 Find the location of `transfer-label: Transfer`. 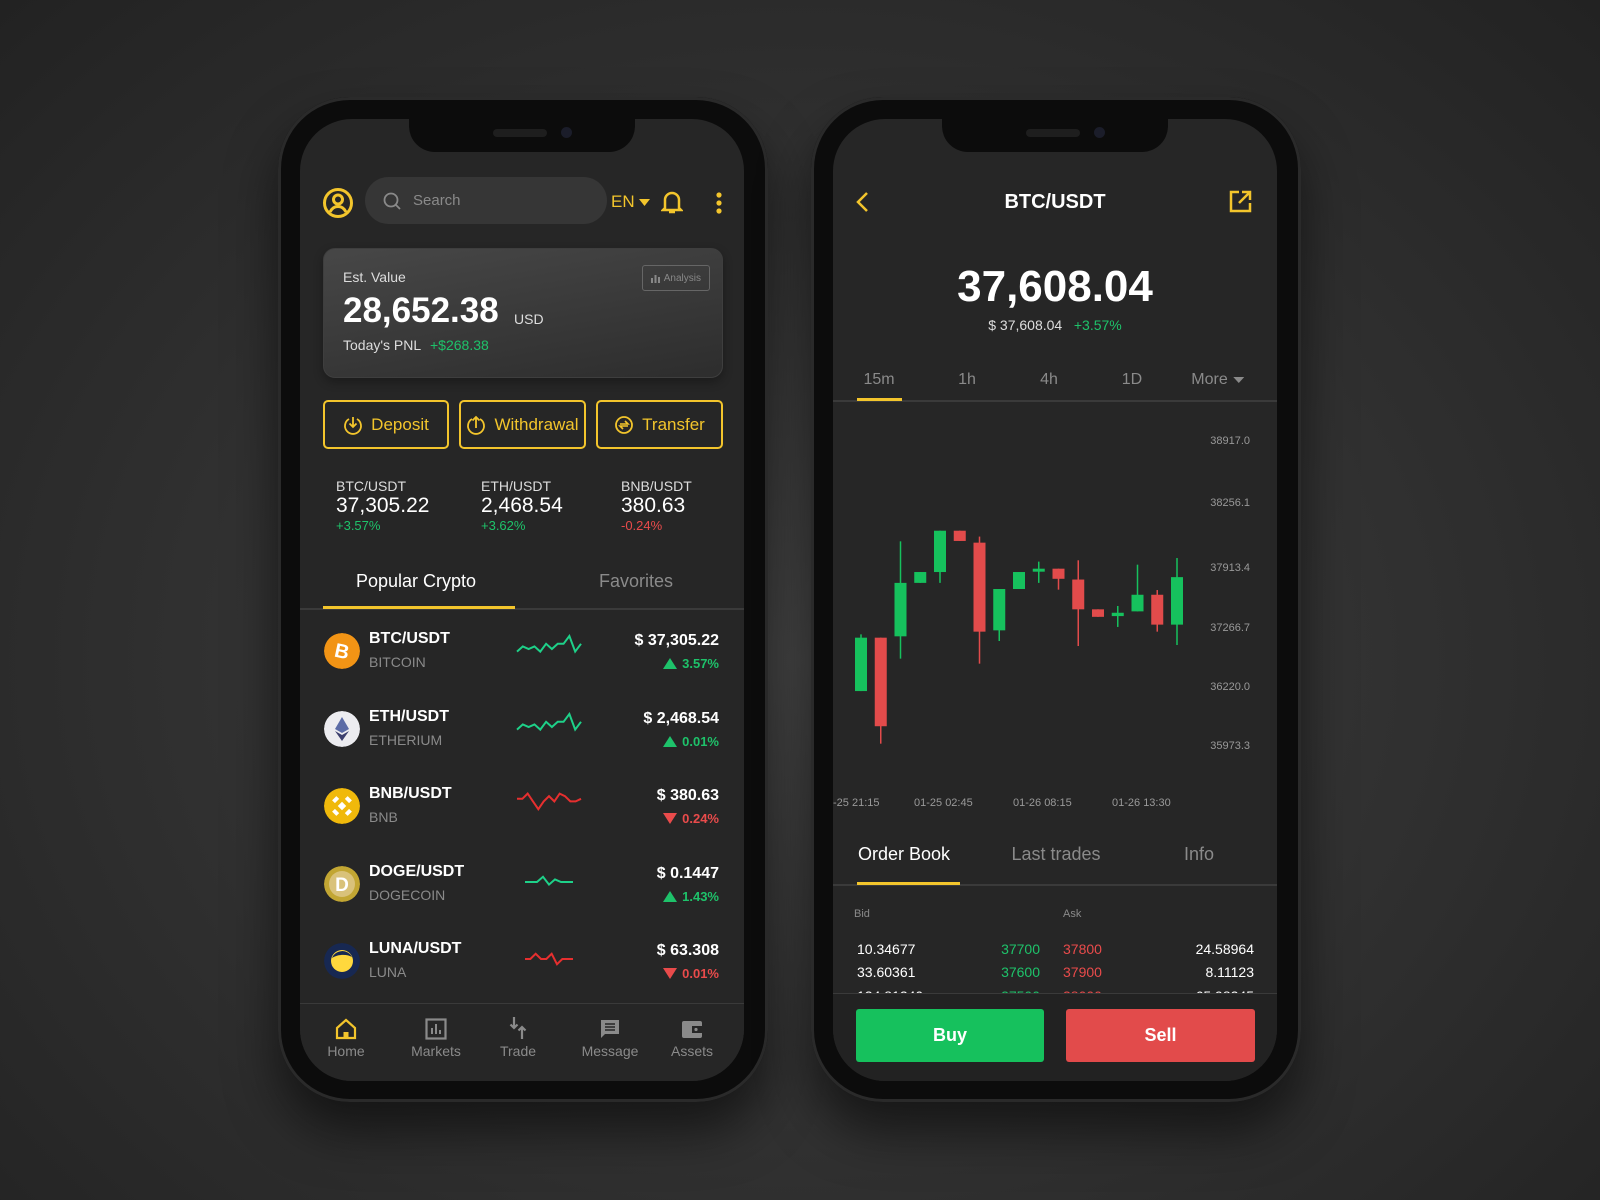

transfer-label: Transfer is located at coordinates (673, 424).